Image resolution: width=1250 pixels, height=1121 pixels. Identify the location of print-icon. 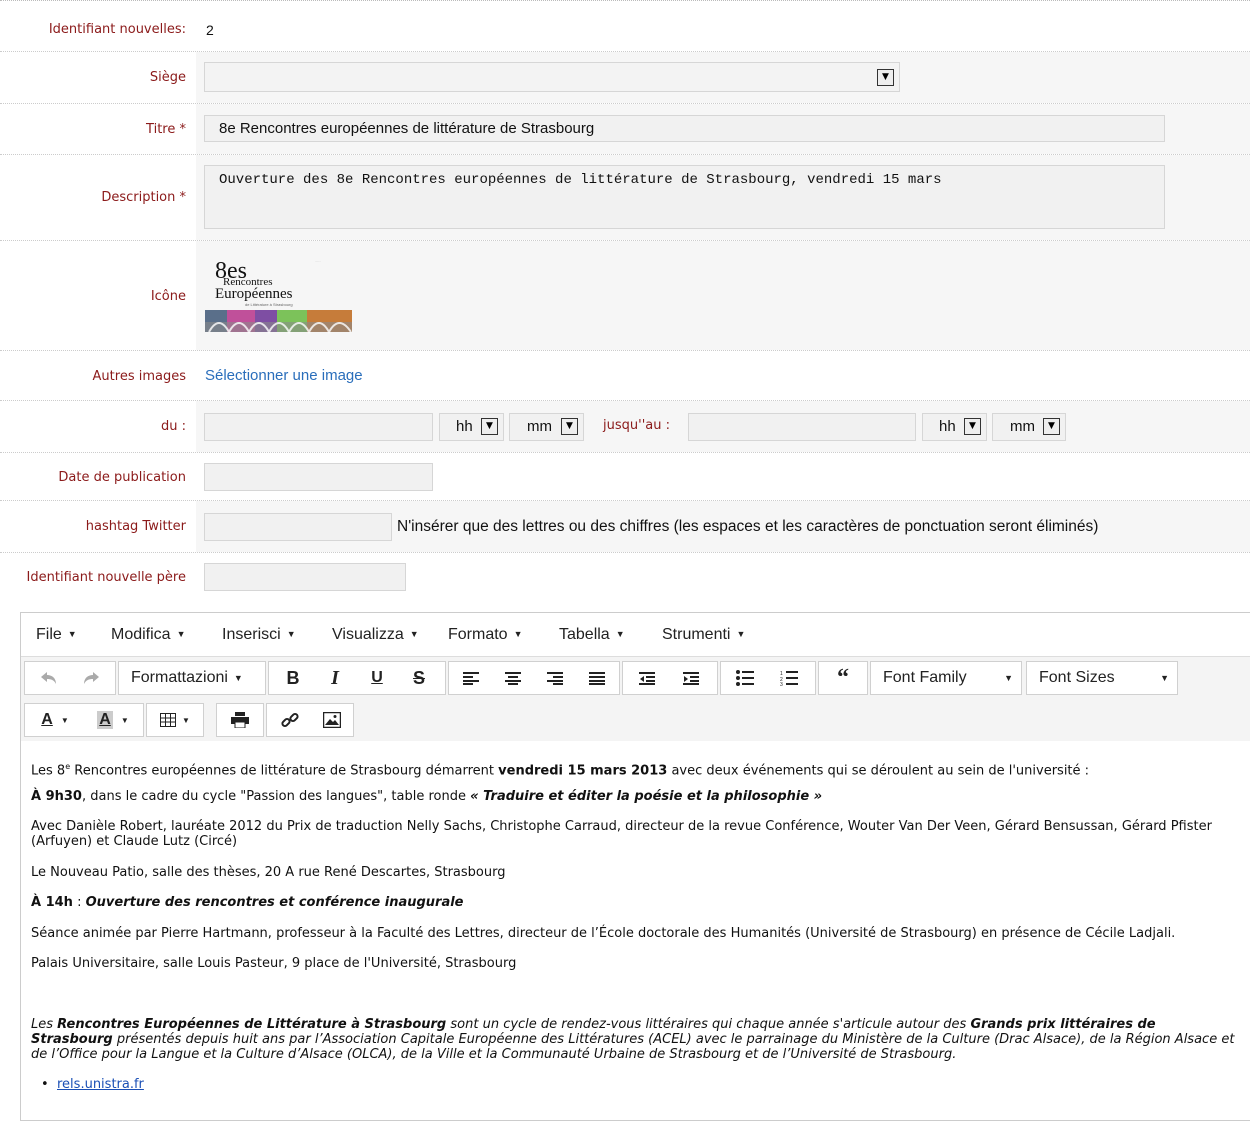
(240, 720).